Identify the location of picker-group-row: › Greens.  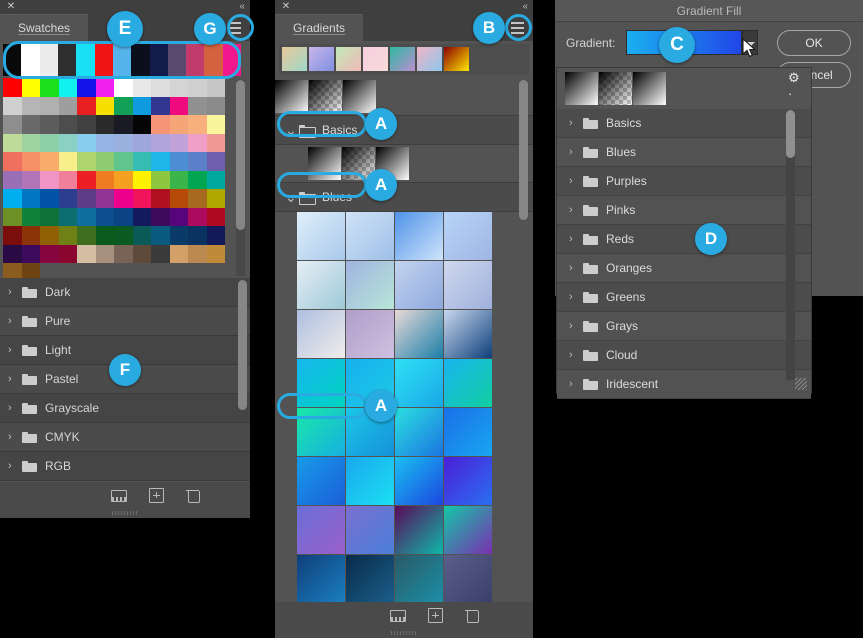
(684, 297).